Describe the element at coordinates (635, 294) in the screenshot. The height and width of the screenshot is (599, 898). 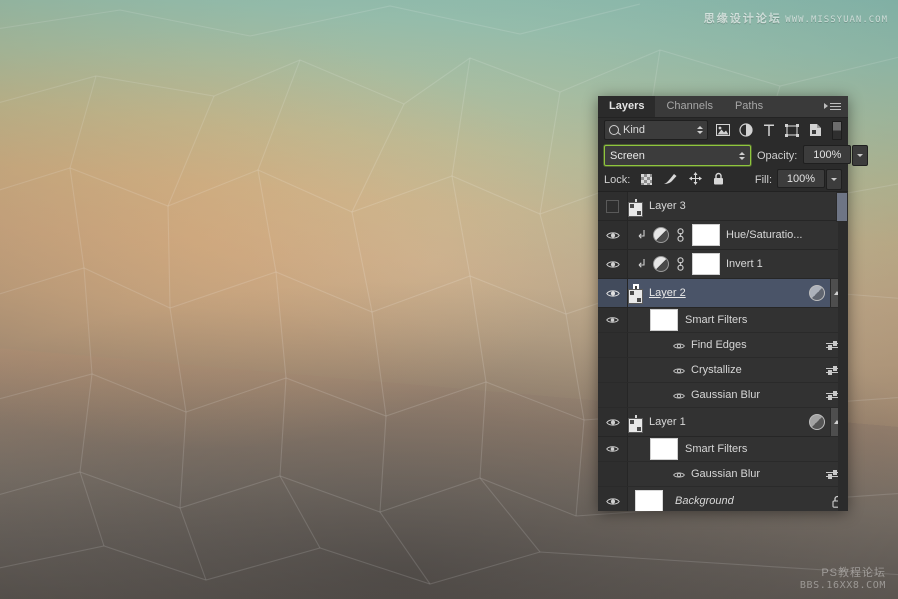
I see `layer-thumbnail-wrap` at that location.